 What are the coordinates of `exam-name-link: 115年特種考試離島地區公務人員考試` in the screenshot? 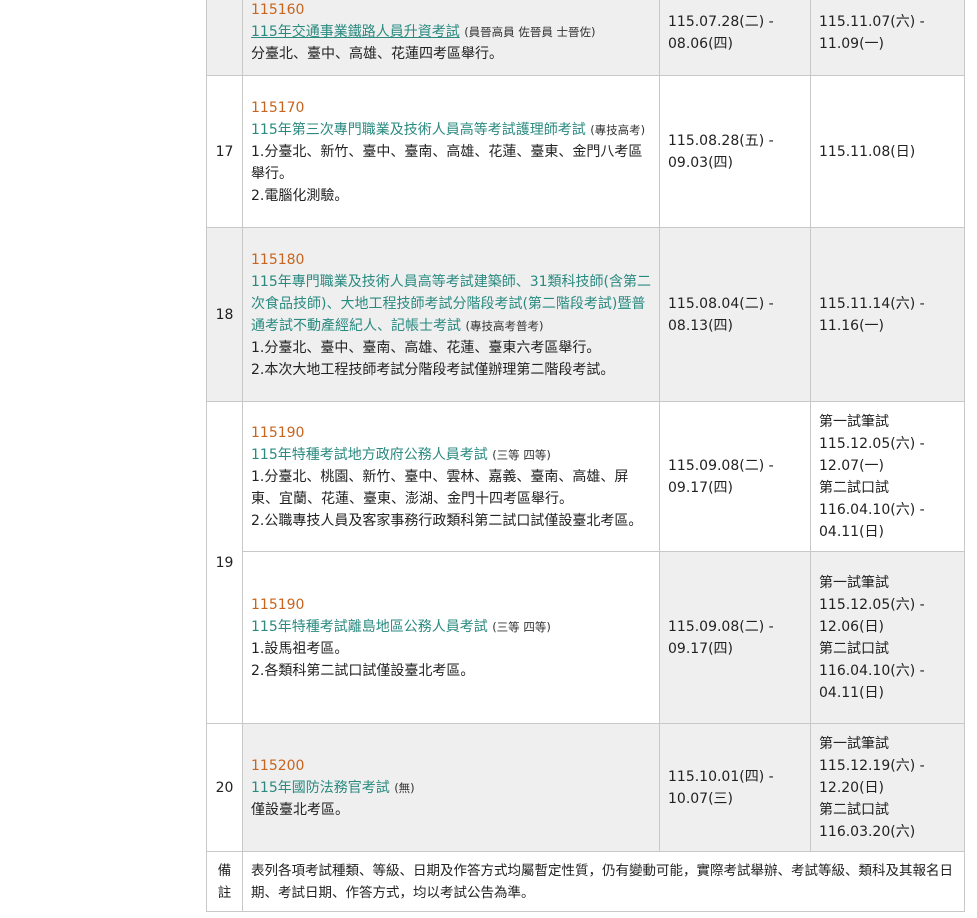 It's located at (369, 627).